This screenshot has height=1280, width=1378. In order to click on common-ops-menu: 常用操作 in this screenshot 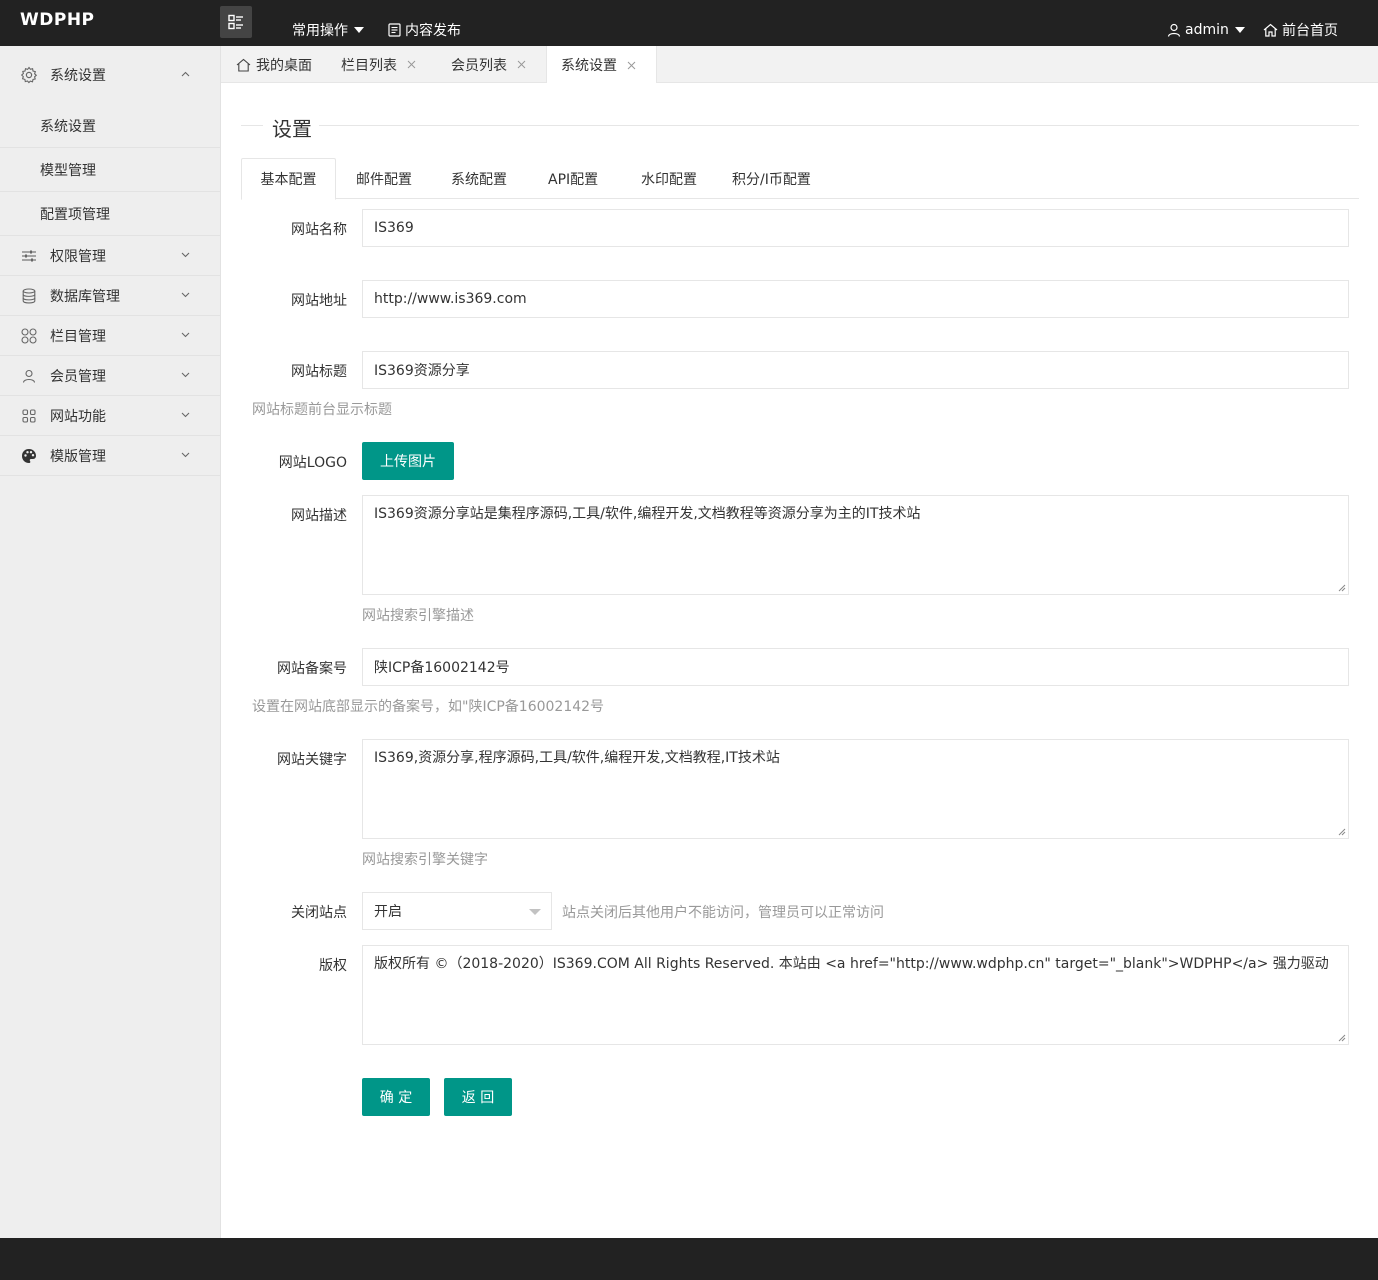, I will do `click(328, 23)`.